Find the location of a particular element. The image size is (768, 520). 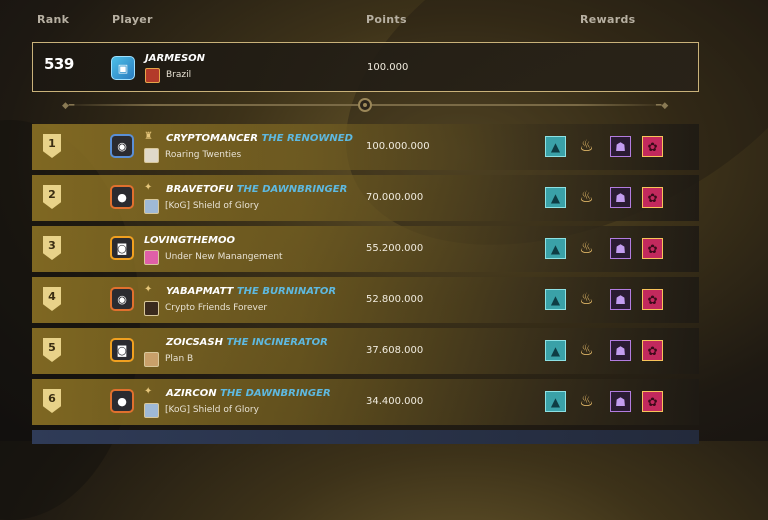

rank-badge-icon: 2 is located at coordinates (52, 197).